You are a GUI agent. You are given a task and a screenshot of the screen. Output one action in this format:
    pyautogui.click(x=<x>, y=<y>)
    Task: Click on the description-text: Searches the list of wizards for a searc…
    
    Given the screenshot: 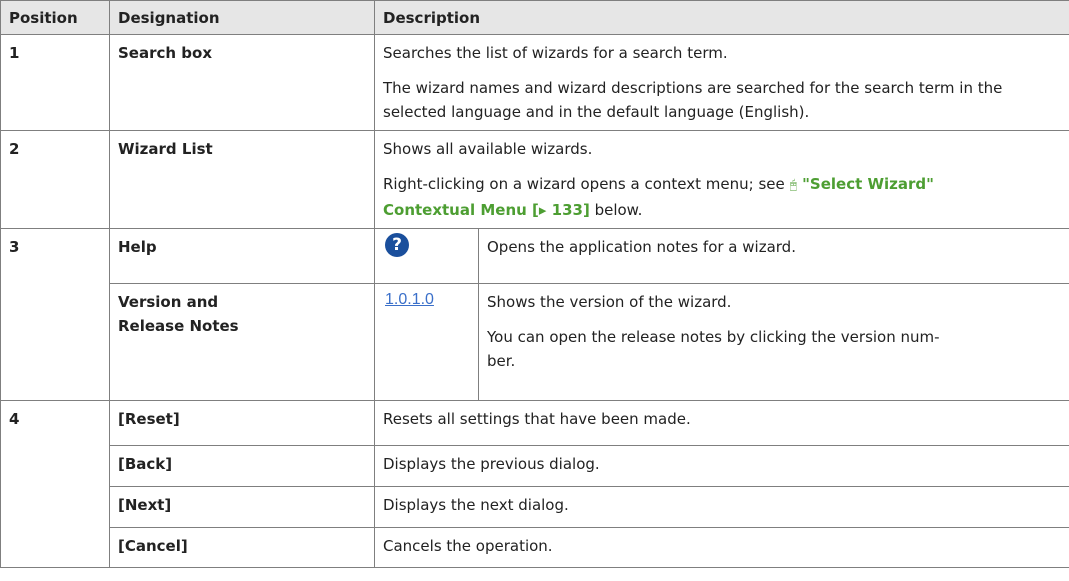 What is the action you would take?
    pyautogui.click(x=555, y=53)
    